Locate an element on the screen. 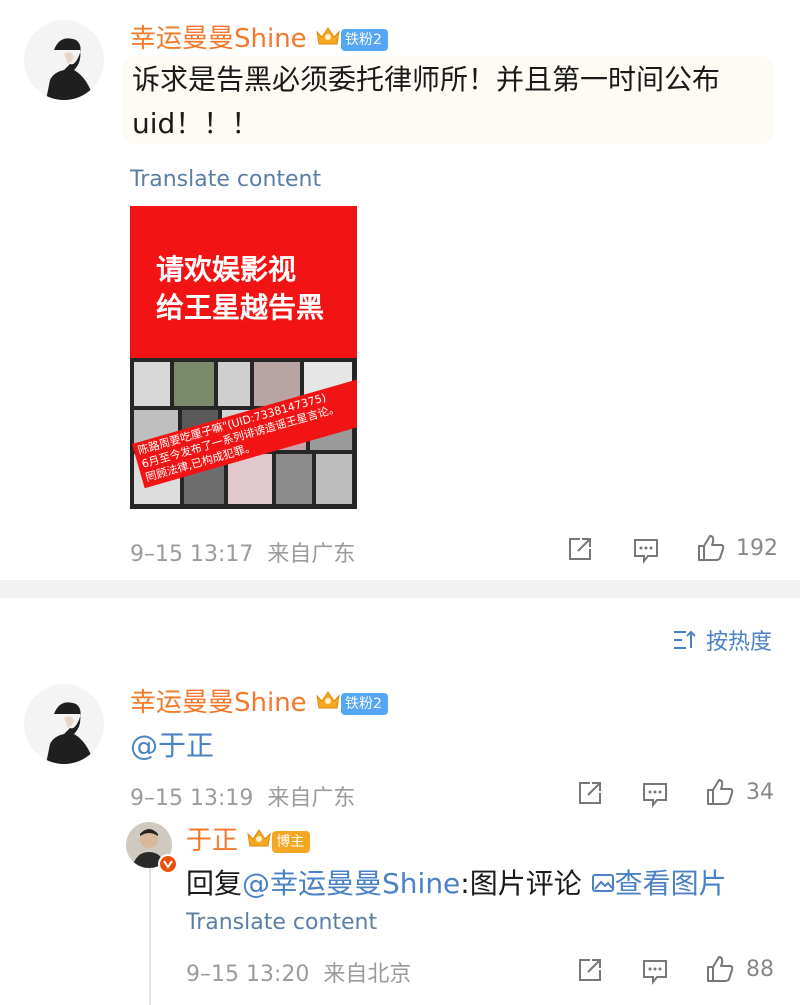 The width and height of the screenshot is (800, 1005). sort-icon is located at coordinates (685, 642).